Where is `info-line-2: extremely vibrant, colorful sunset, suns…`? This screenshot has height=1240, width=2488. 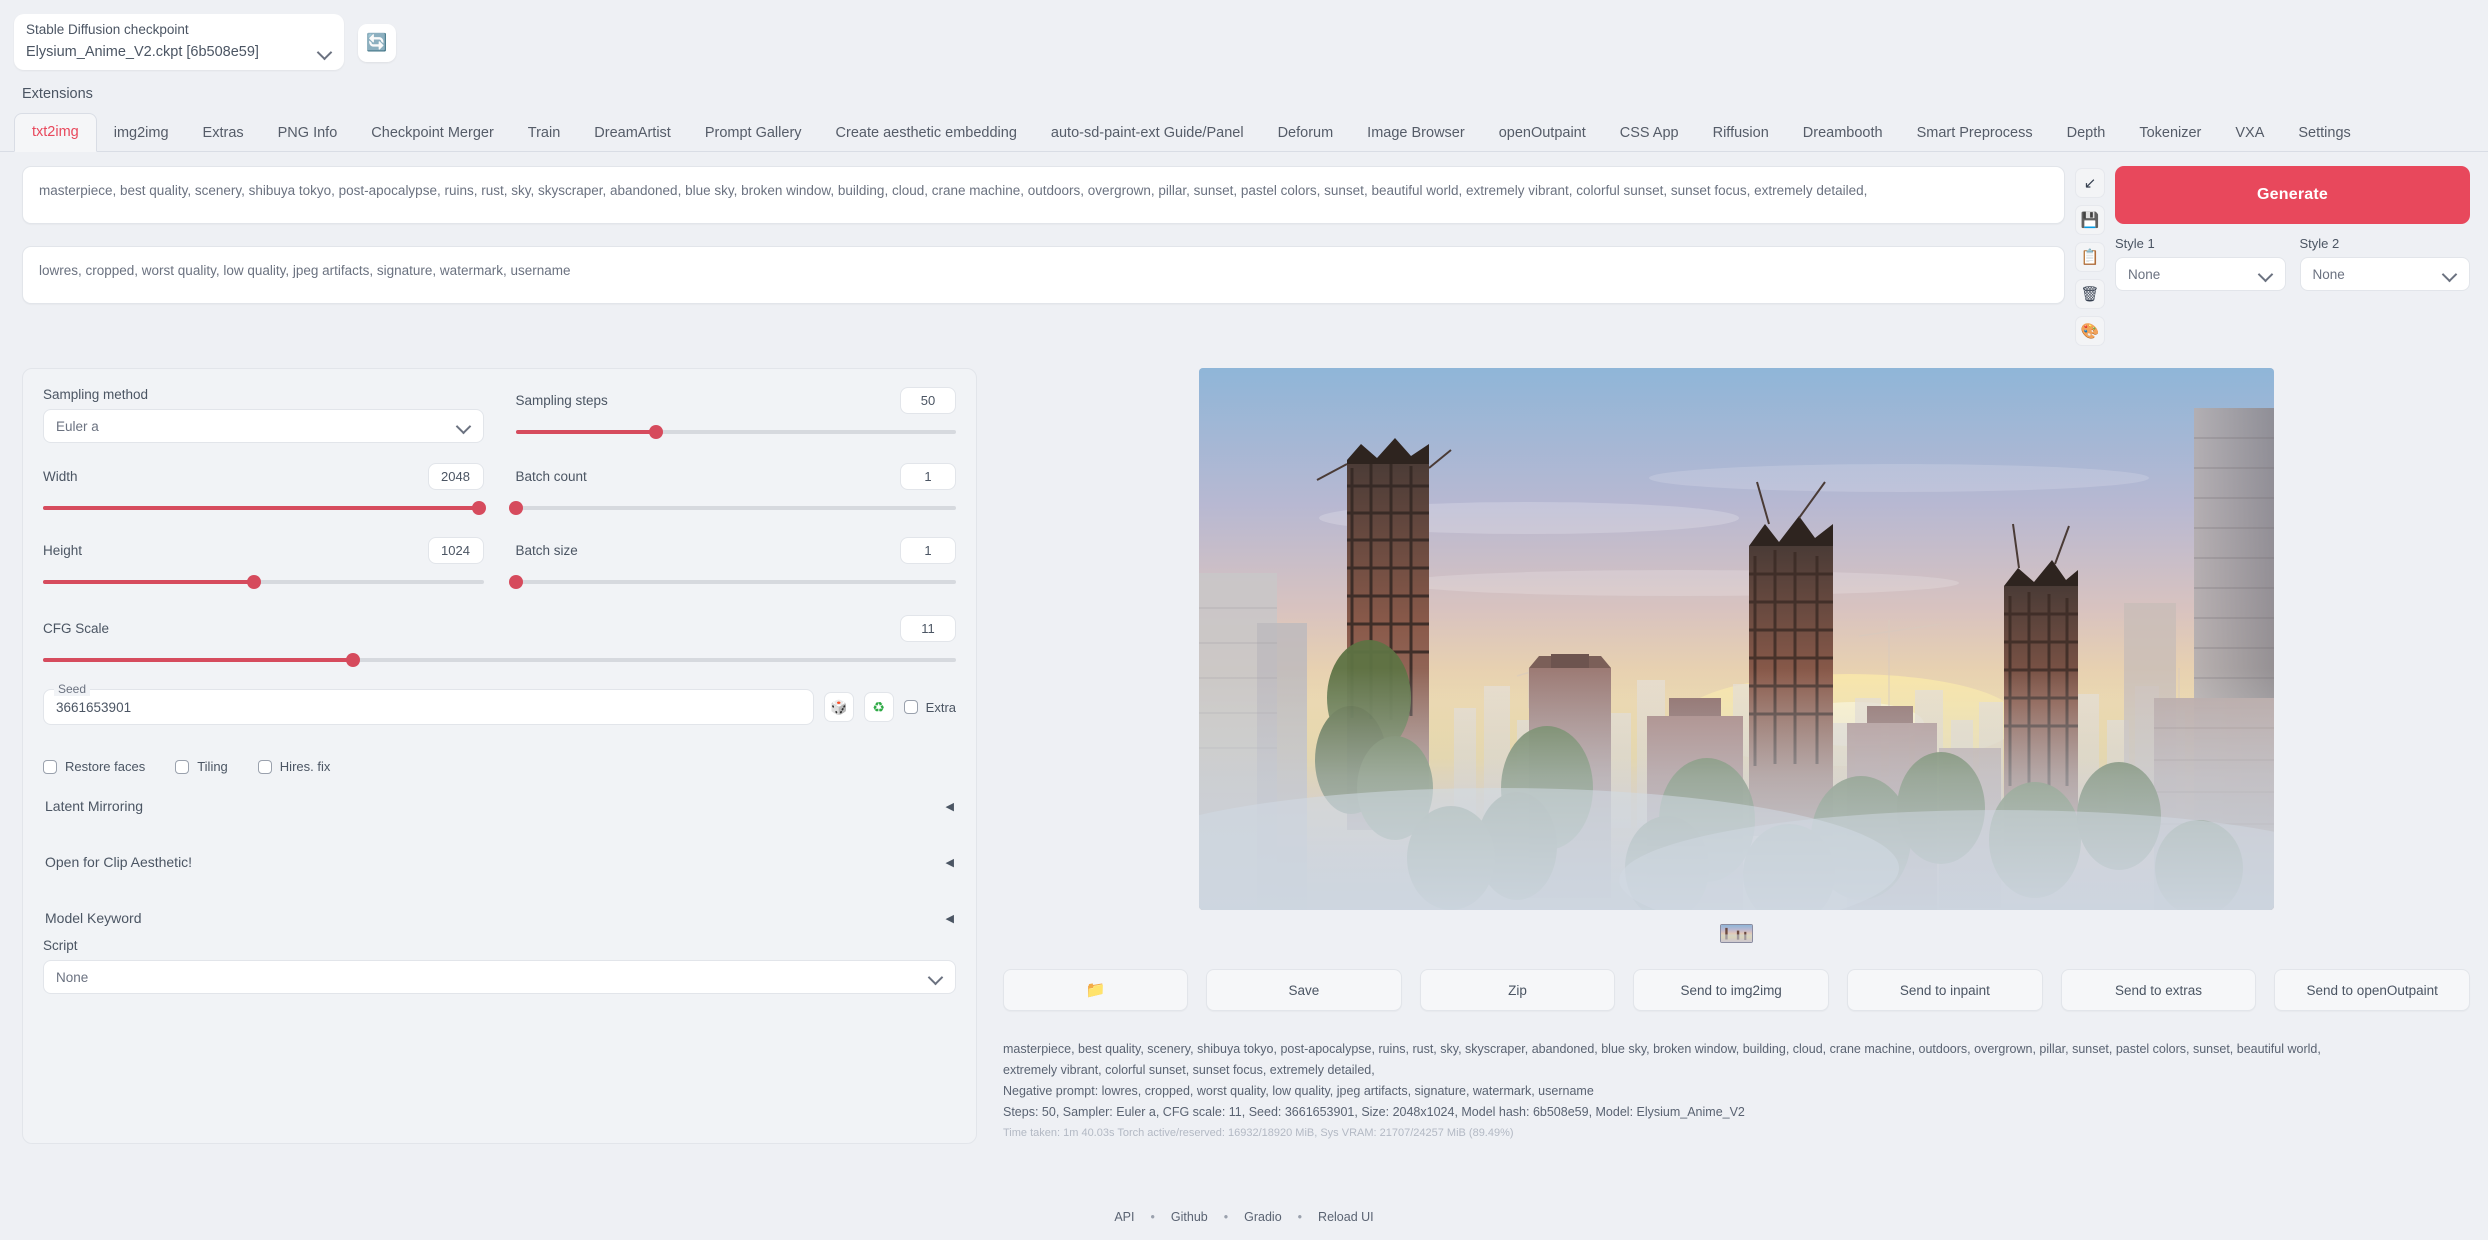
info-line-2: extremely vibrant, colorful sunset, suns… is located at coordinates (1189, 1070).